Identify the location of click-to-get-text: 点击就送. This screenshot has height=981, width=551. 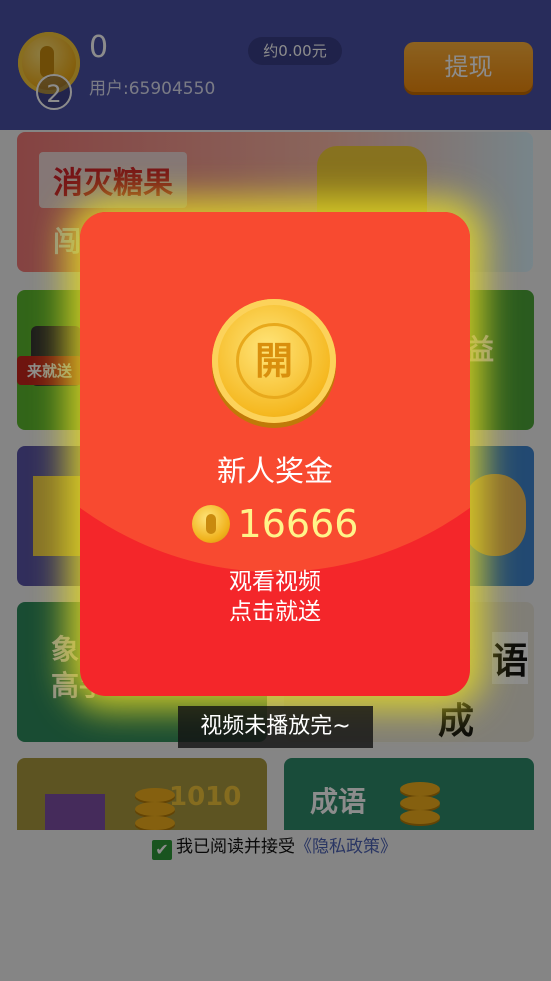
(275, 612).